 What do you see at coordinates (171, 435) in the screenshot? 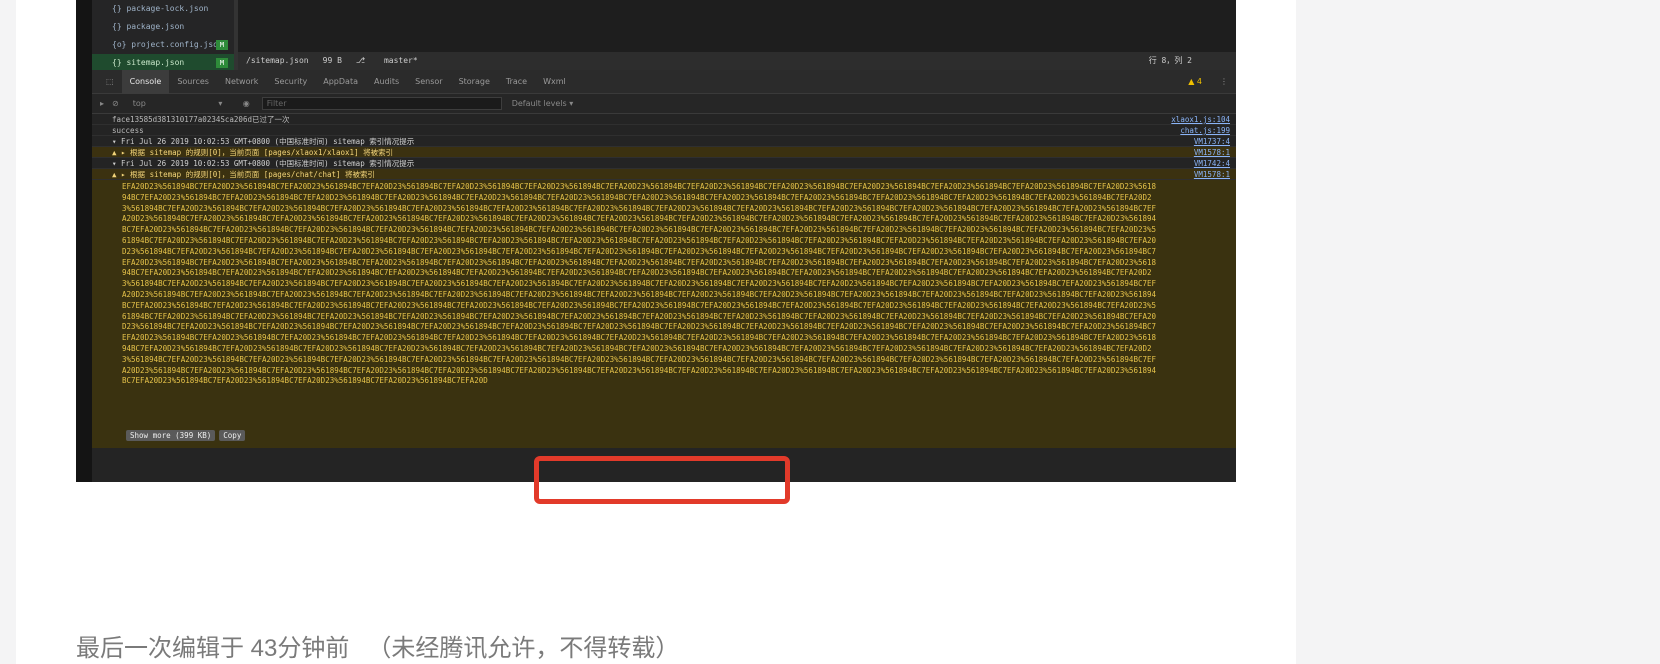
I see `show-more-button: Show more (399 KB)` at bounding box center [171, 435].